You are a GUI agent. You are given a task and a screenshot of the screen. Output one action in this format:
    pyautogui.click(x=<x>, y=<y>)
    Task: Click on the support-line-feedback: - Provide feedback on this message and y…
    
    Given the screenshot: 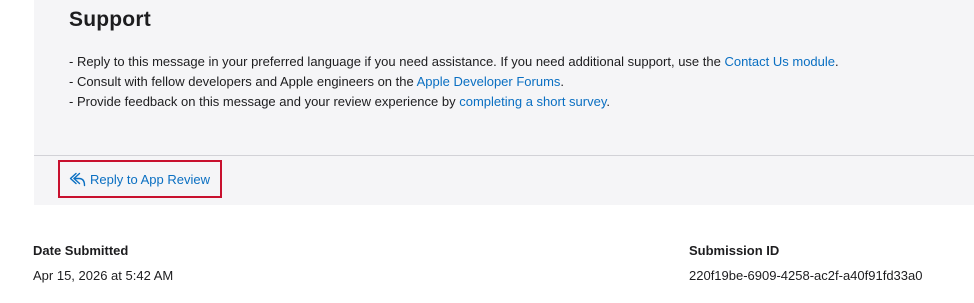 What is the action you would take?
    pyautogui.click(x=454, y=102)
    